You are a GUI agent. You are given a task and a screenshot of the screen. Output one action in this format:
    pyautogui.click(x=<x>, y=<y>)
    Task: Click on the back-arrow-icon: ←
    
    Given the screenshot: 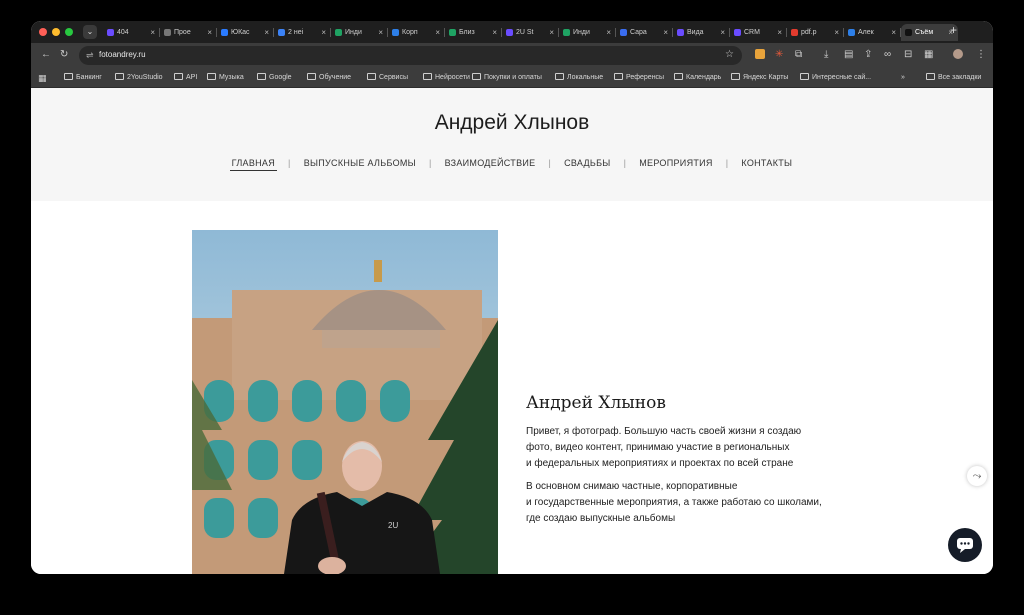 What is the action you would take?
    pyautogui.click(x=46, y=55)
    